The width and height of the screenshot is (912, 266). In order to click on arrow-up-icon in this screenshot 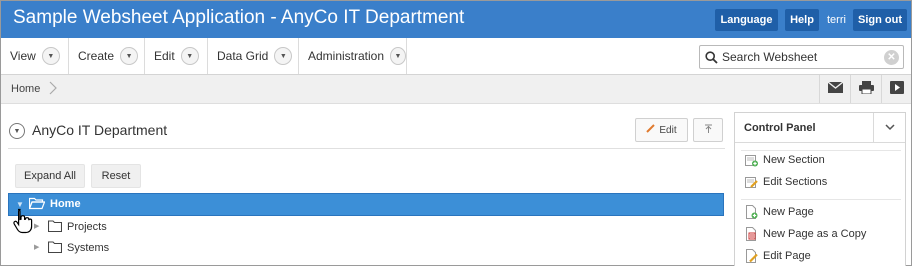, I will do `click(708, 130)`.